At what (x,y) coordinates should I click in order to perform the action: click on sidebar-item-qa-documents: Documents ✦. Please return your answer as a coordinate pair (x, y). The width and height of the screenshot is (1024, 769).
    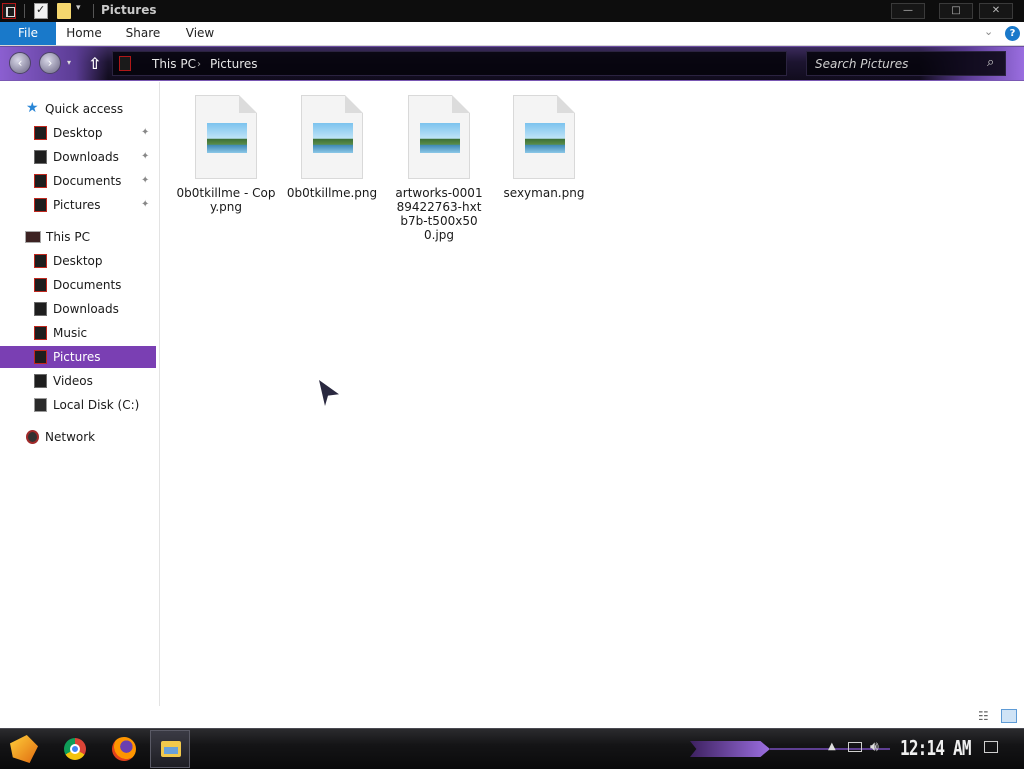
    Looking at the image, I should click on (78, 181).